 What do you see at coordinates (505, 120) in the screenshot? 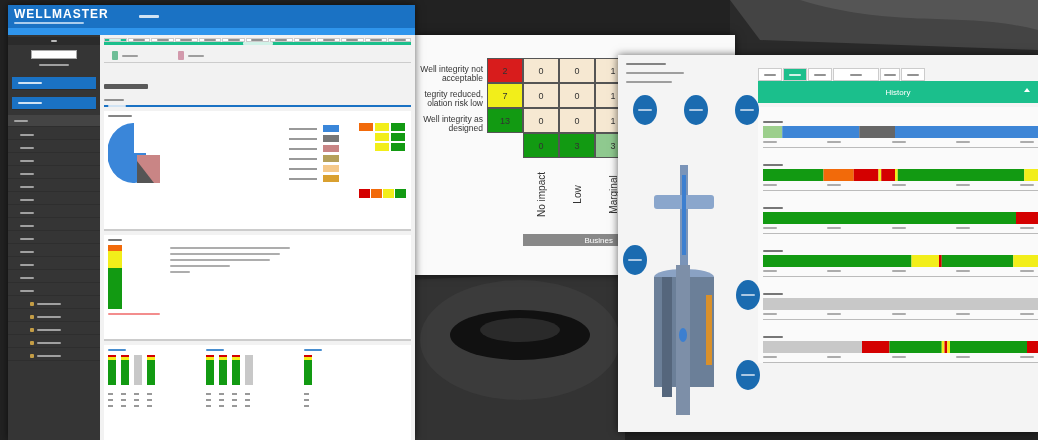
I see `matrix-cell: 13` at bounding box center [505, 120].